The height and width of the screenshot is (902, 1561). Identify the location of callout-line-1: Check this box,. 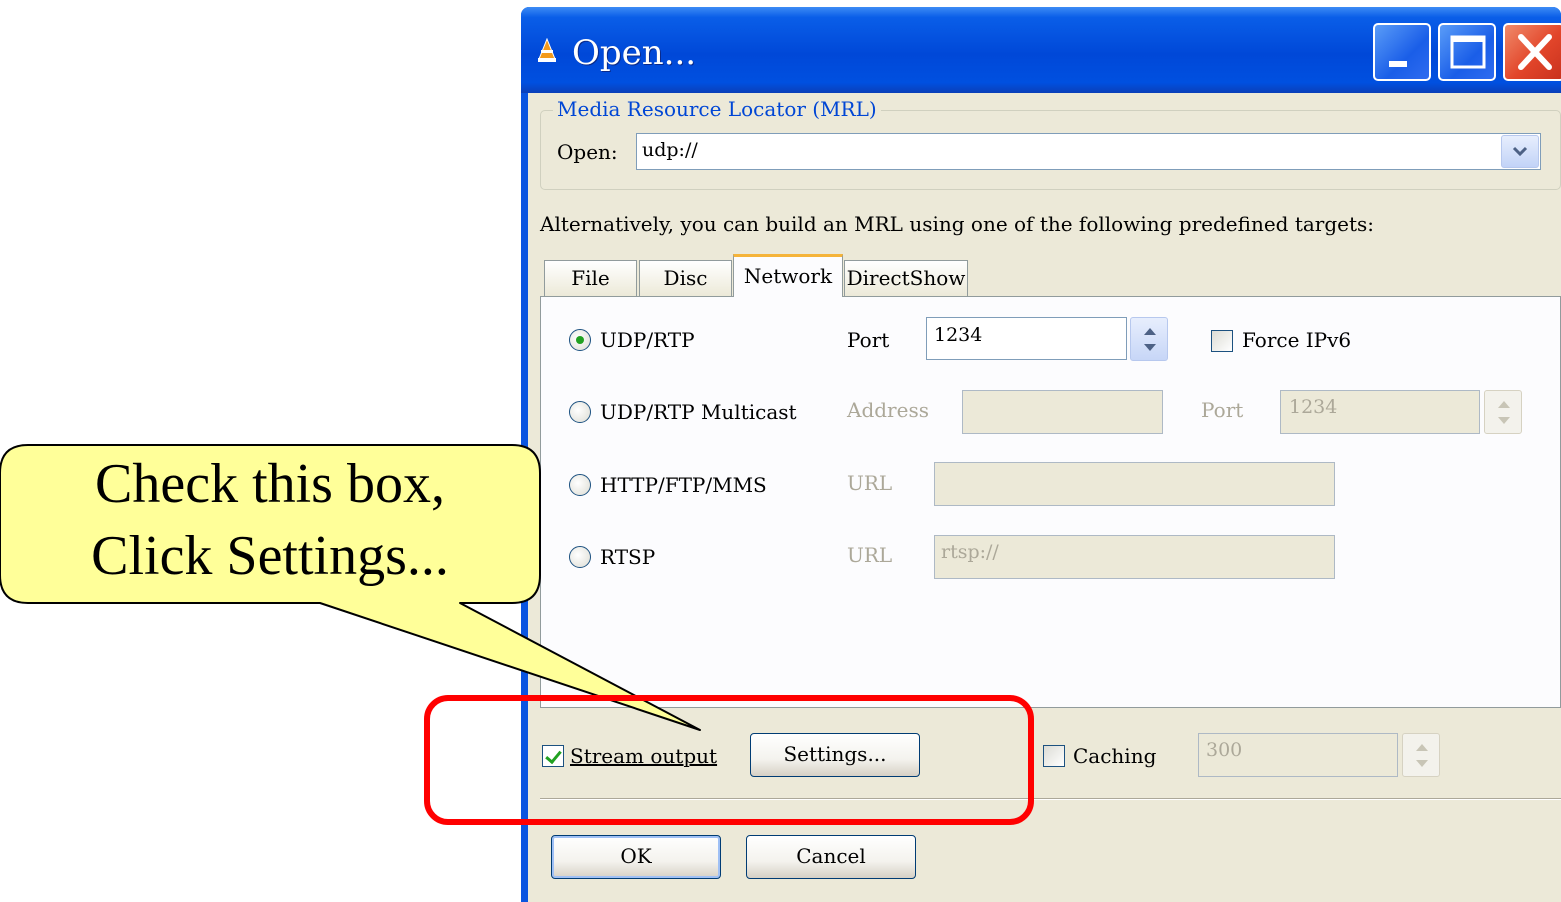
(270, 484).